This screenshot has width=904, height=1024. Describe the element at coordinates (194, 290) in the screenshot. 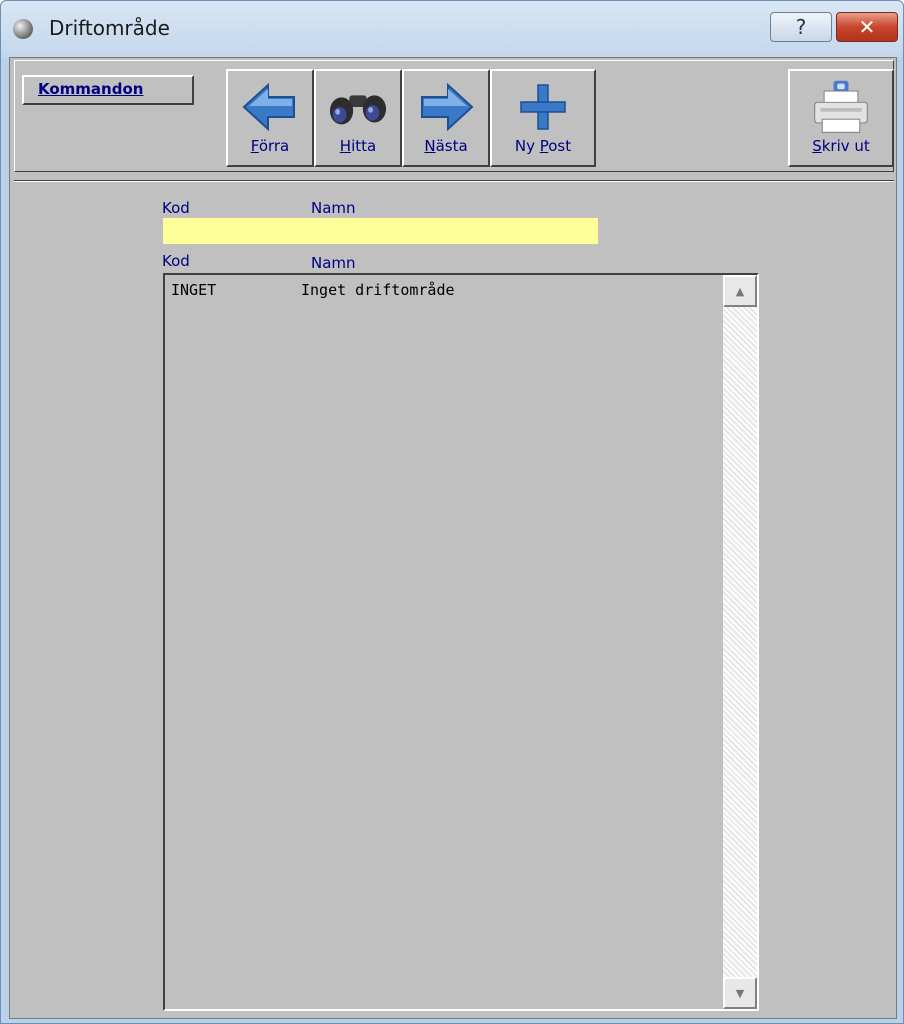

I see `list-item-kod: INGET` at that location.